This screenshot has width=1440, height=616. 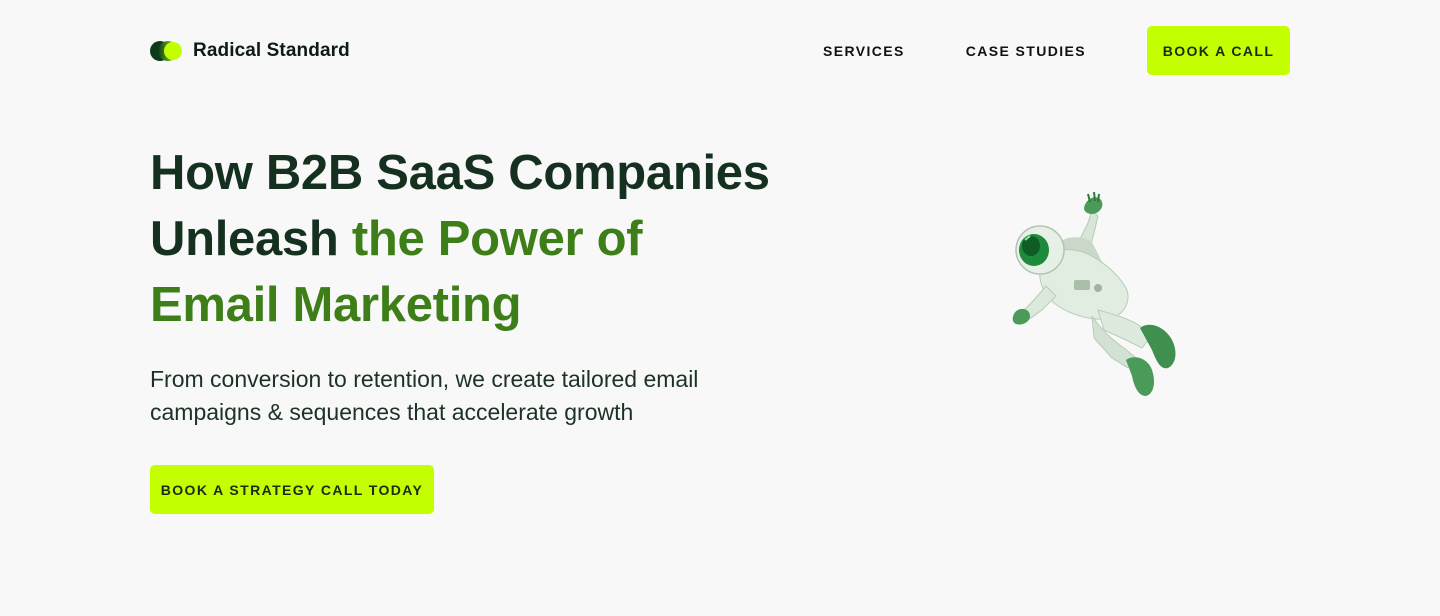 What do you see at coordinates (1218, 50) in the screenshot?
I see `book-a-call-button: BOOK A CALL` at bounding box center [1218, 50].